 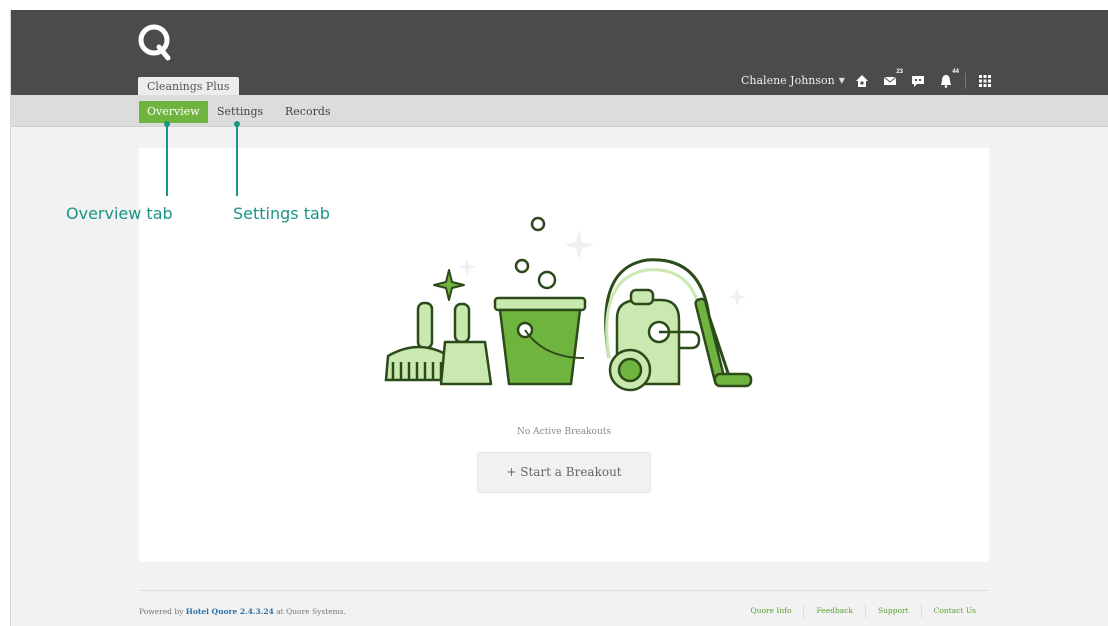 What do you see at coordinates (841, 80) in the screenshot?
I see `chevron-down-icon: ▼` at bounding box center [841, 80].